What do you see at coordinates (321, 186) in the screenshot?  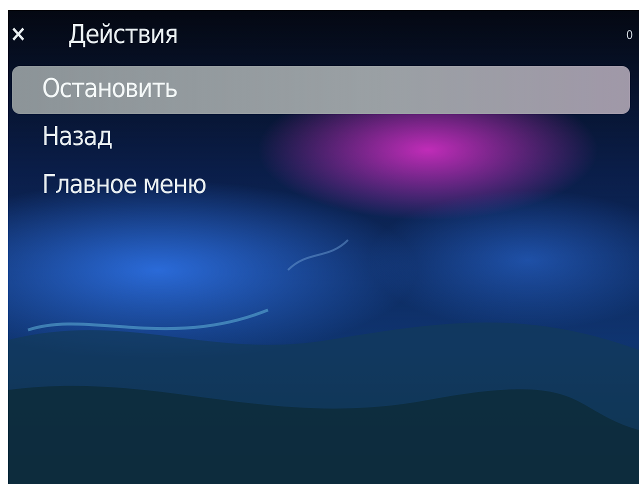 I see `menu-item: Главное меню` at bounding box center [321, 186].